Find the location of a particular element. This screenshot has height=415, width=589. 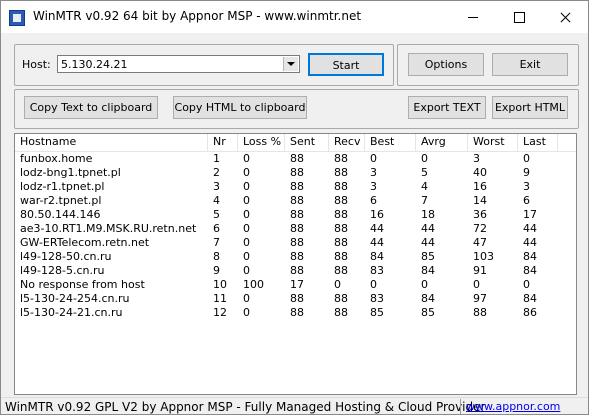

cell-last: 6 is located at coordinates (526, 200).